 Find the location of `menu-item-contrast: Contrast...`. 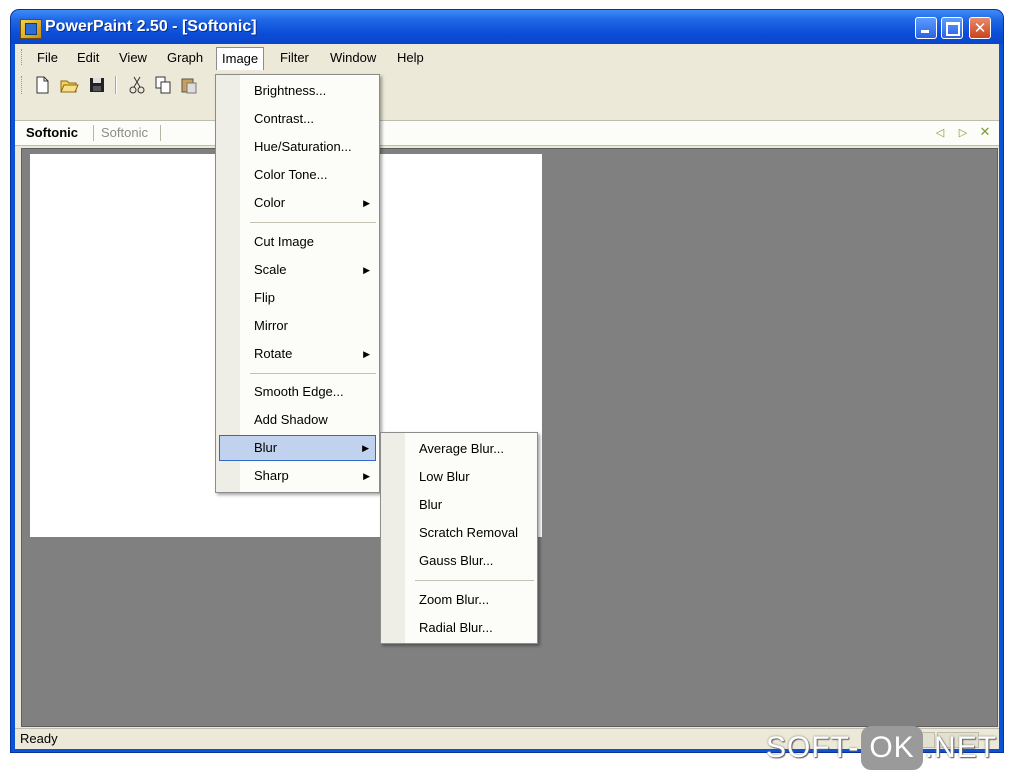

menu-item-contrast: Contrast... is located at coordinates (297, 119).